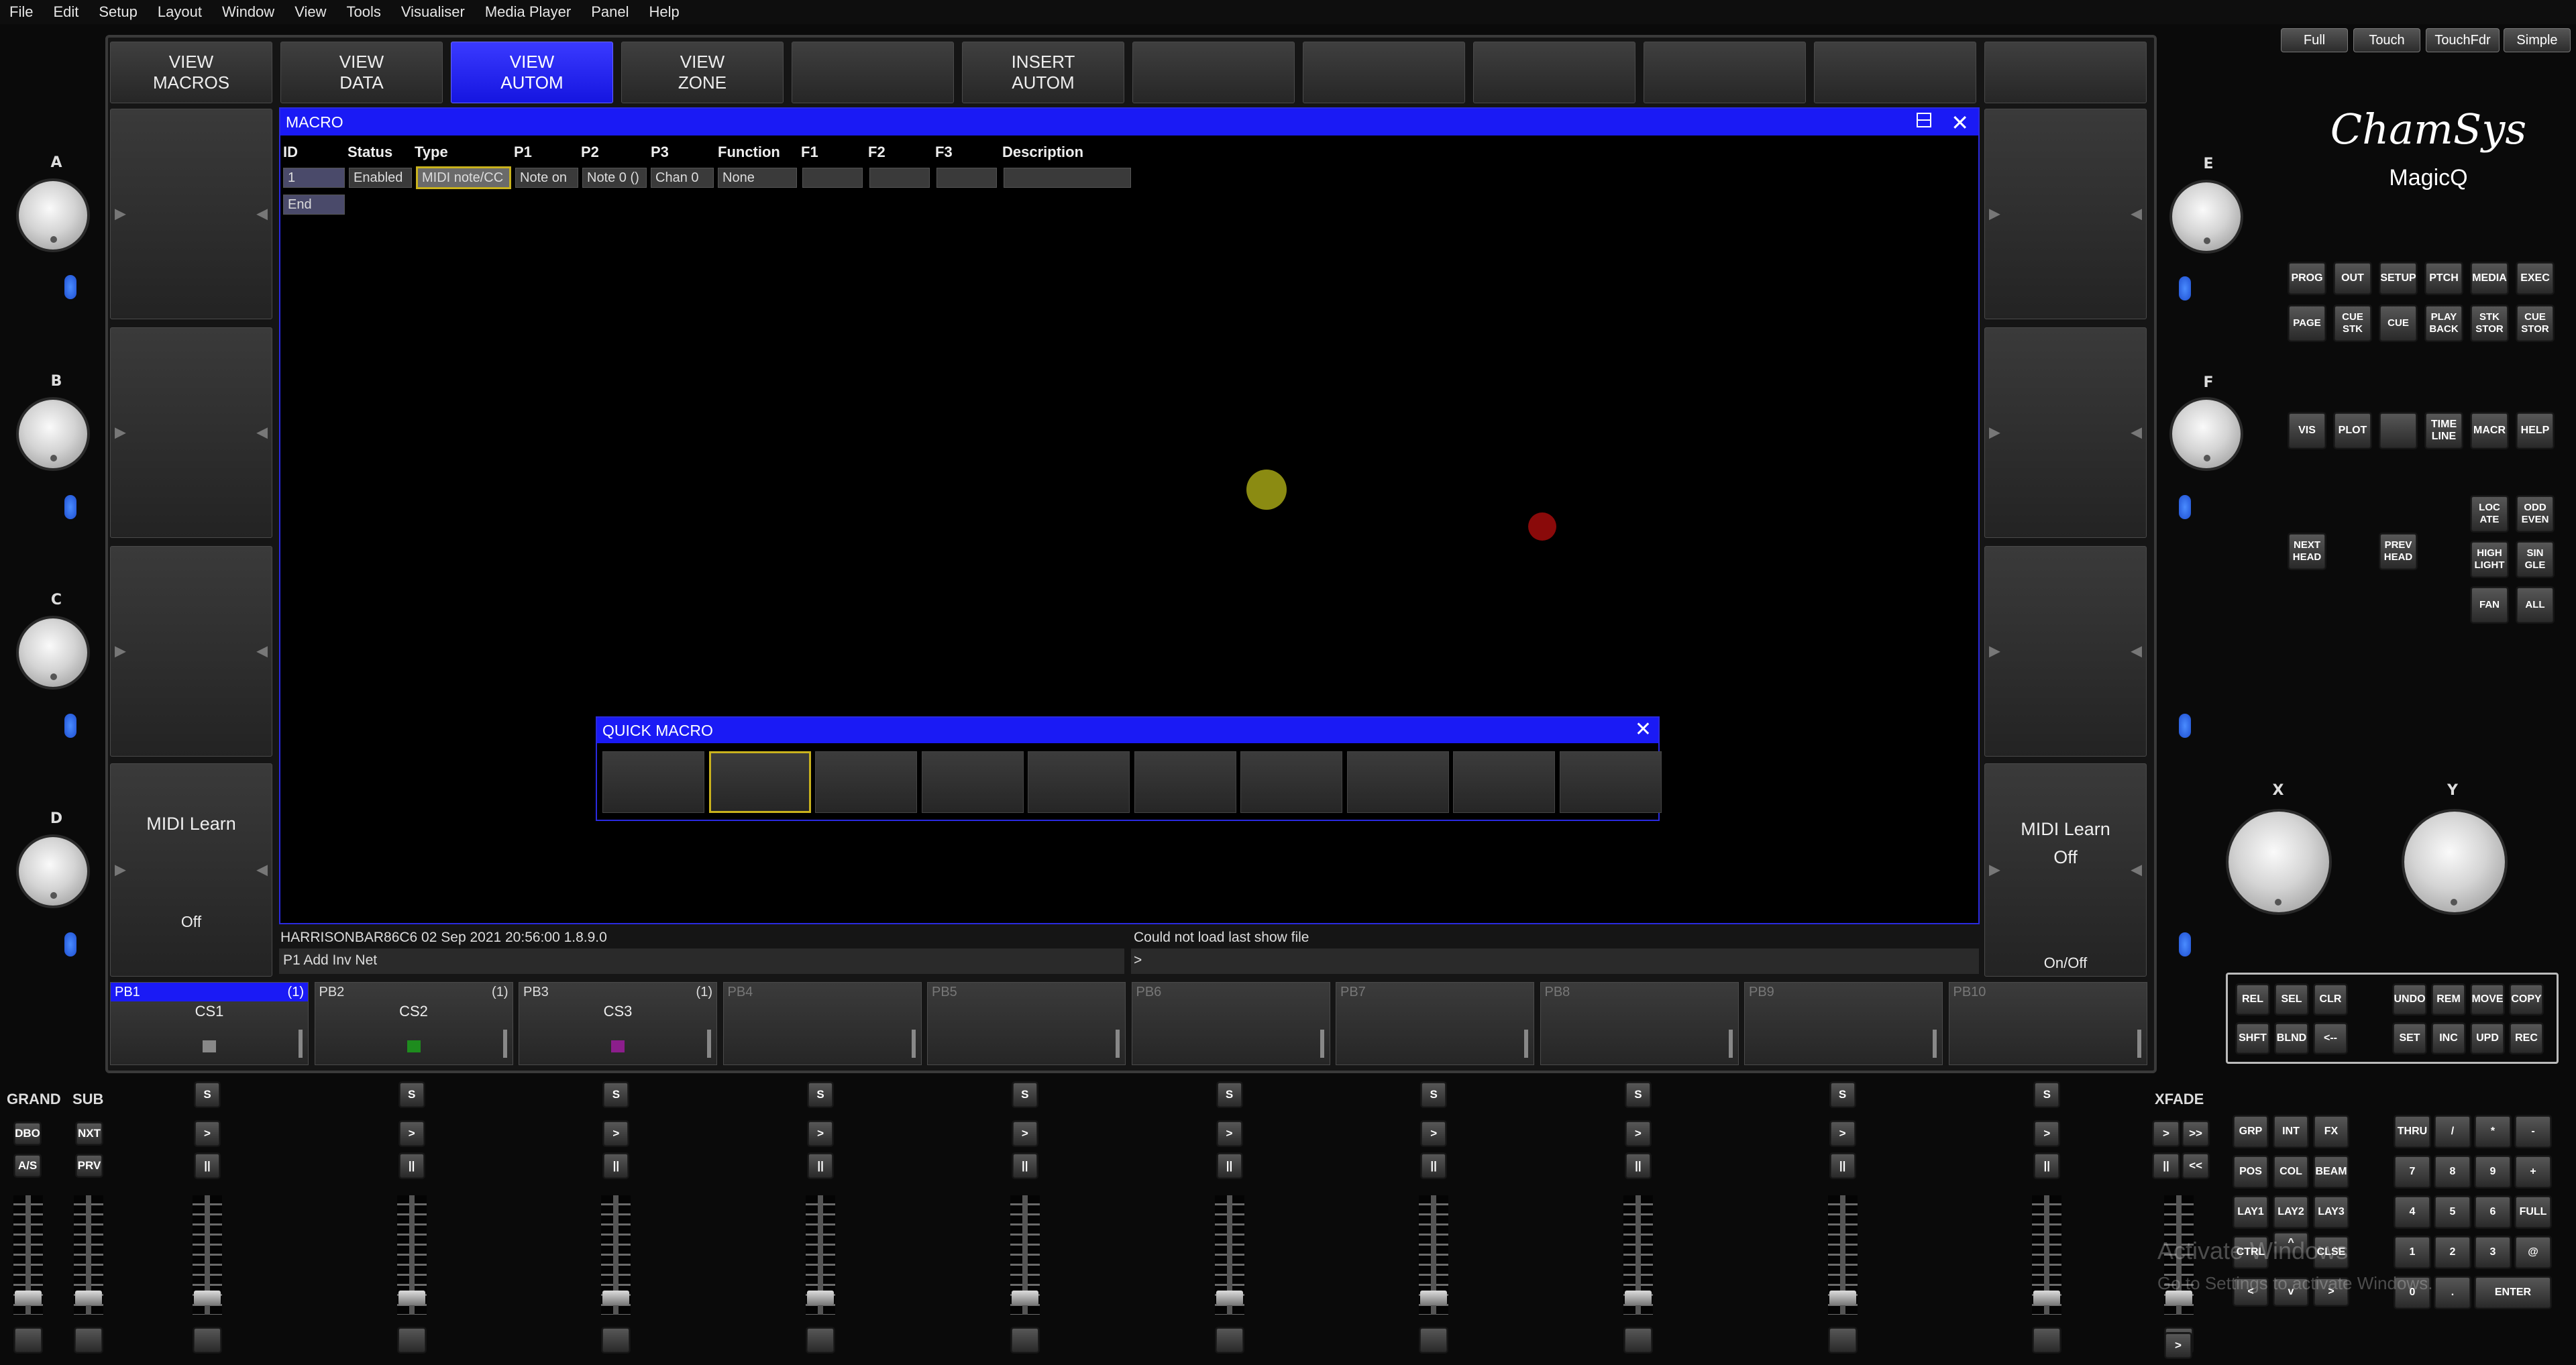 The image size is (2576, 1365). Describe the element at coordinates (2307, 324) in the screenshot. I see `window-button-page: PAGE` at that location.